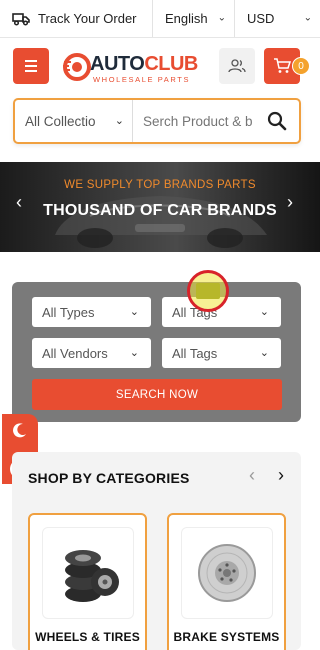 The width and height of the screenshot is (320, 650). I want to click on logo-wordmark: AUTOCLUB, so click(144, 64).